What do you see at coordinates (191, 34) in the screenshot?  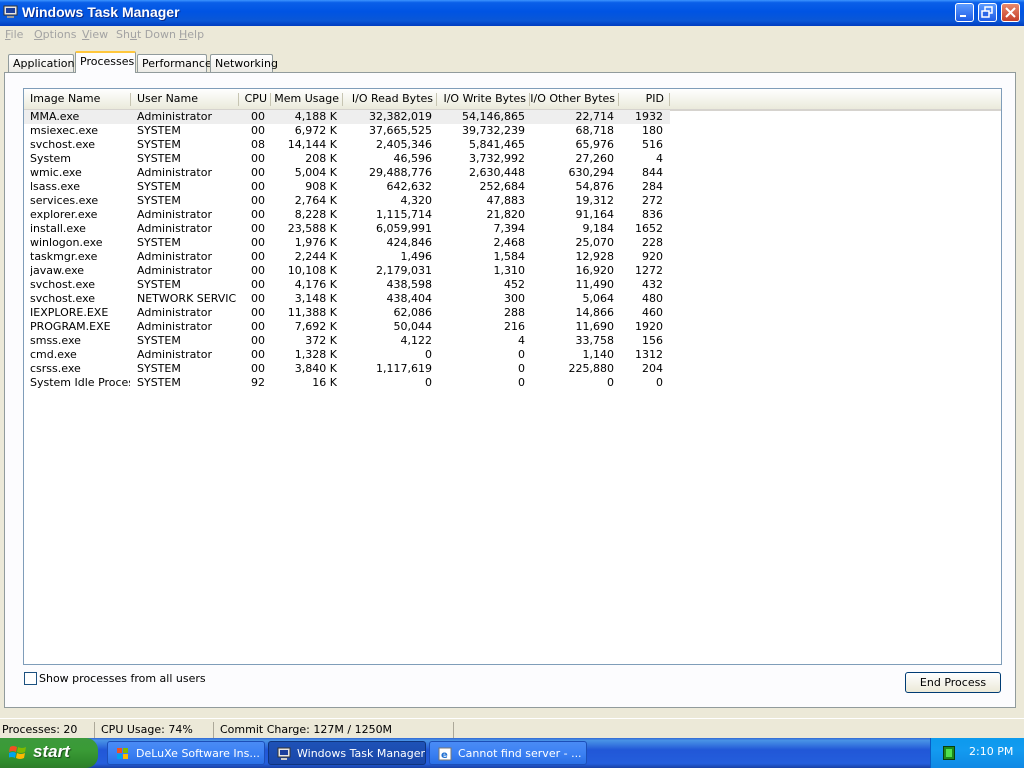 I see `menu-help: Help` at bounding box center [191, 34].